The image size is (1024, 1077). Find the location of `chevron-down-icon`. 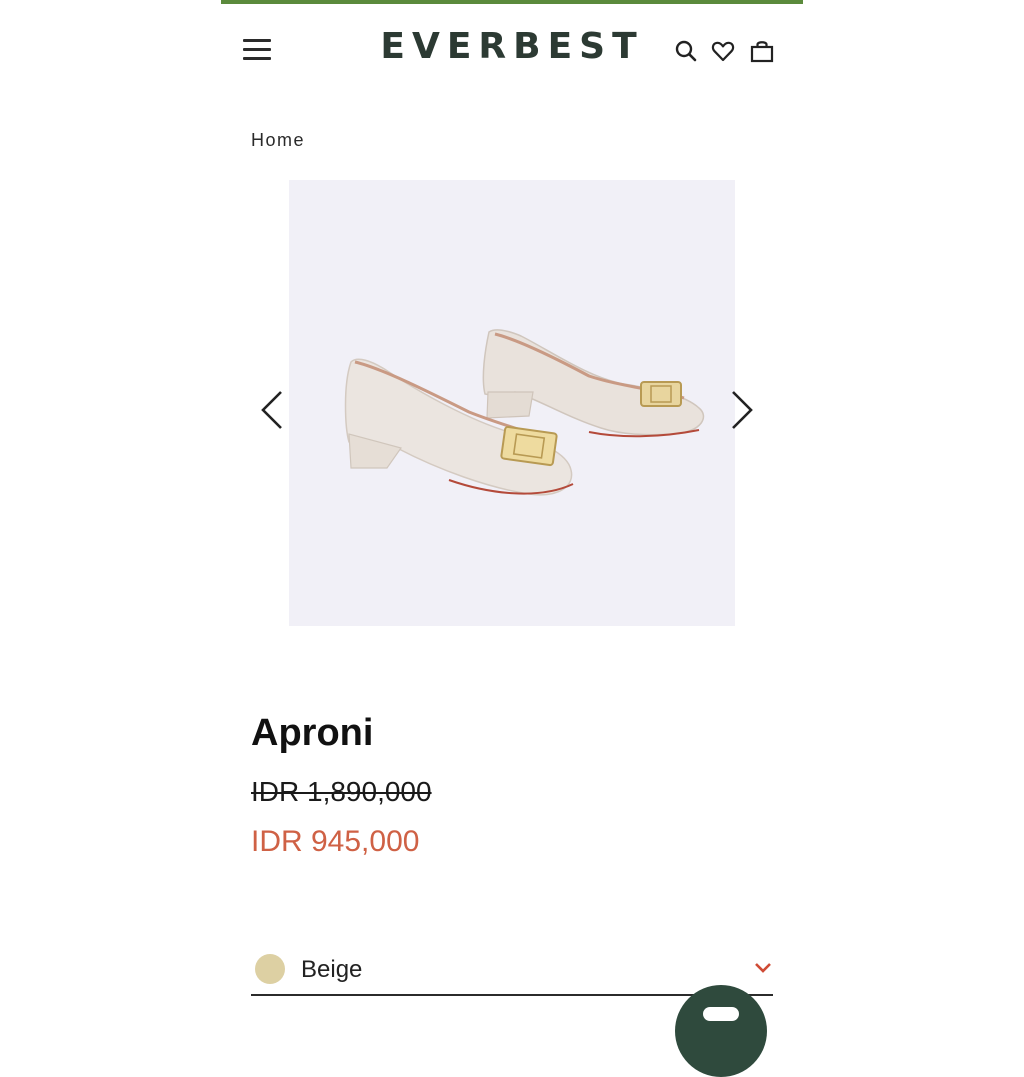

chevron-down-icon is located at coordinates (763, 968).